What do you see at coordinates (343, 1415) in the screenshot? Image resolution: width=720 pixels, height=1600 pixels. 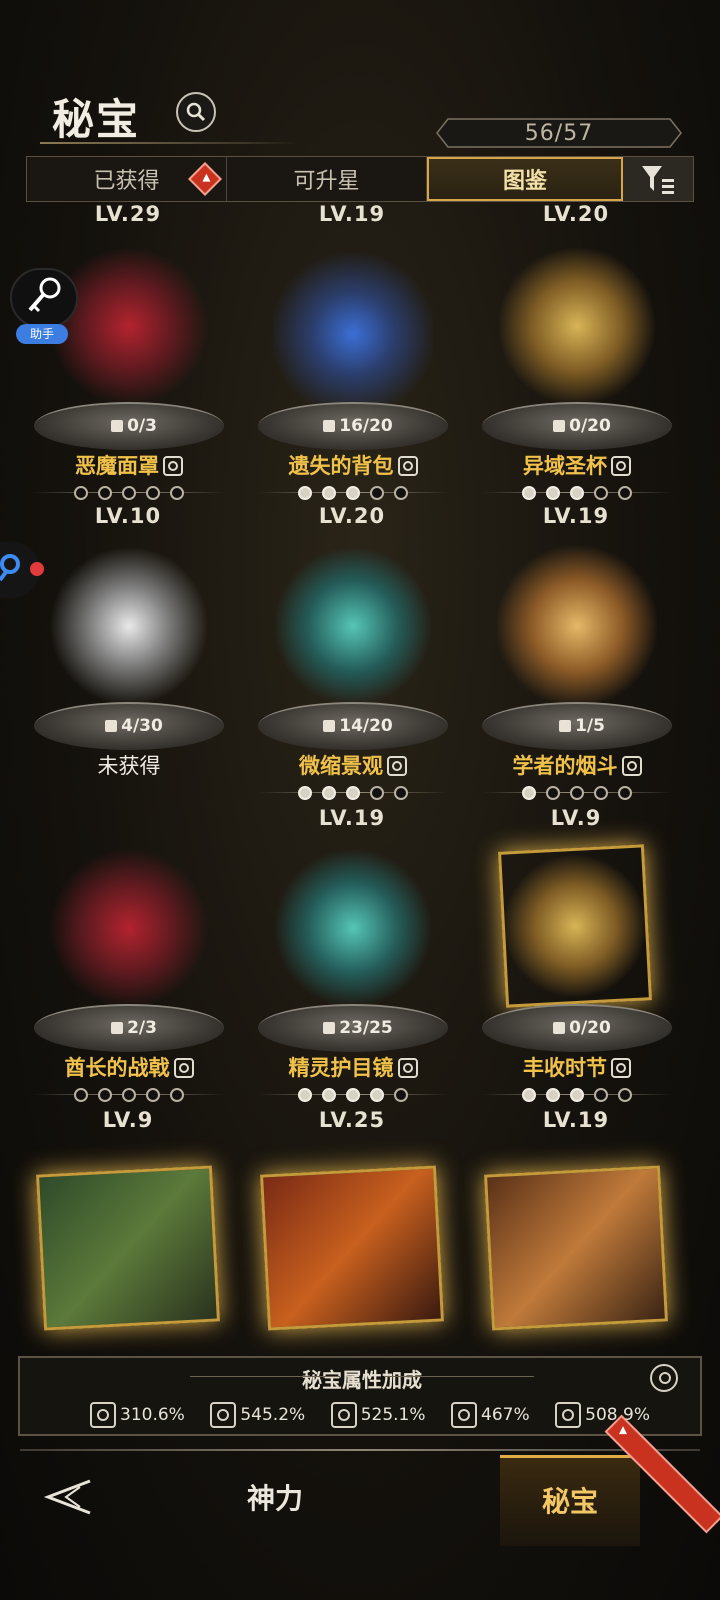 I see `swirl-icon` at bounding box center [343, 1415].